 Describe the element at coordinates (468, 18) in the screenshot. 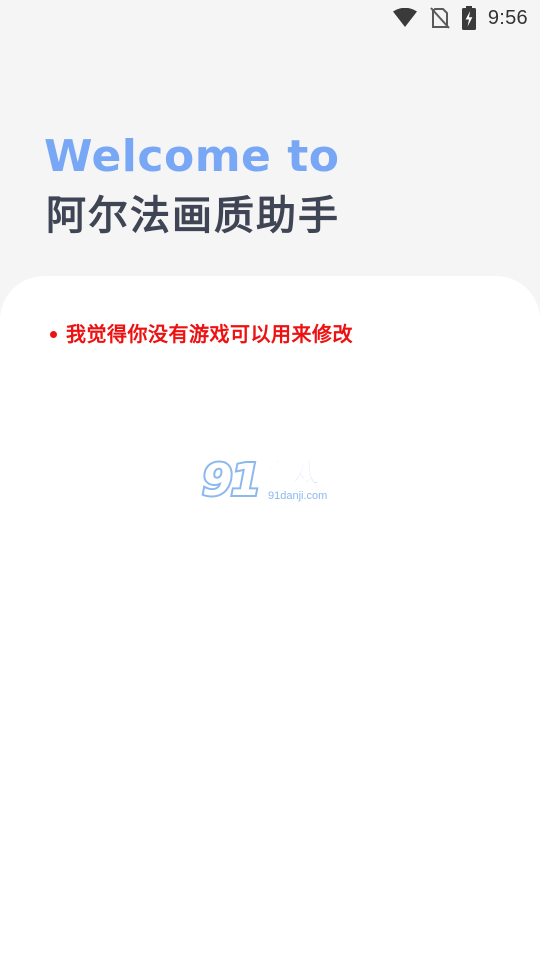

I see `battery-charging-icon` at that location.